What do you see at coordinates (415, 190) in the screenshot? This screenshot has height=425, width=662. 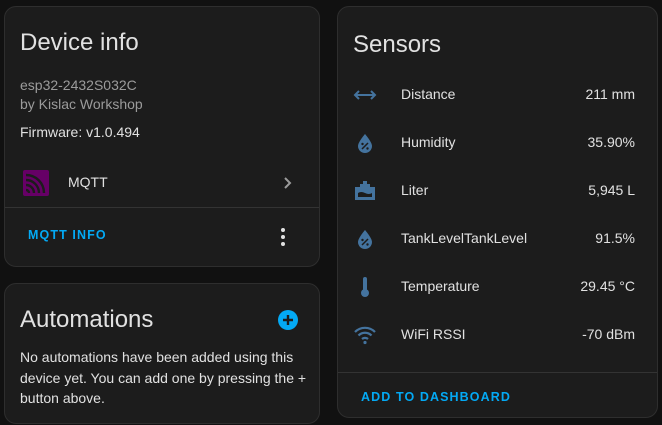 I see `sensor-name: Liter` at bounding box center [415, 190].